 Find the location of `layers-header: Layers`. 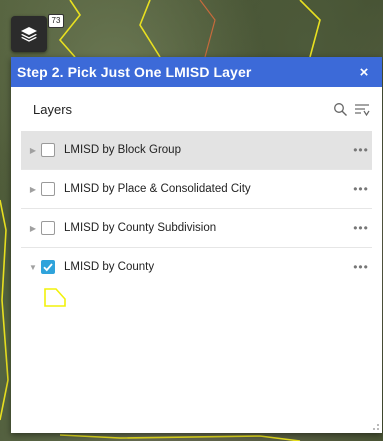

layers-header: Layers is located at coordinates (196, 109).